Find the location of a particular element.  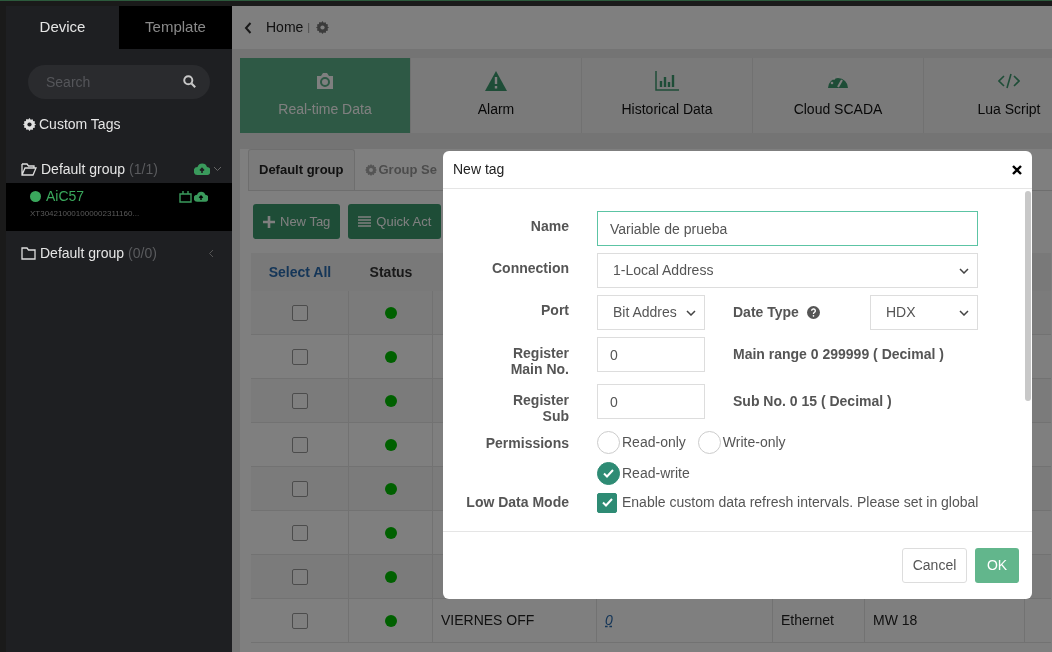

field-label: Permissions is located at coordinates (527, 442).